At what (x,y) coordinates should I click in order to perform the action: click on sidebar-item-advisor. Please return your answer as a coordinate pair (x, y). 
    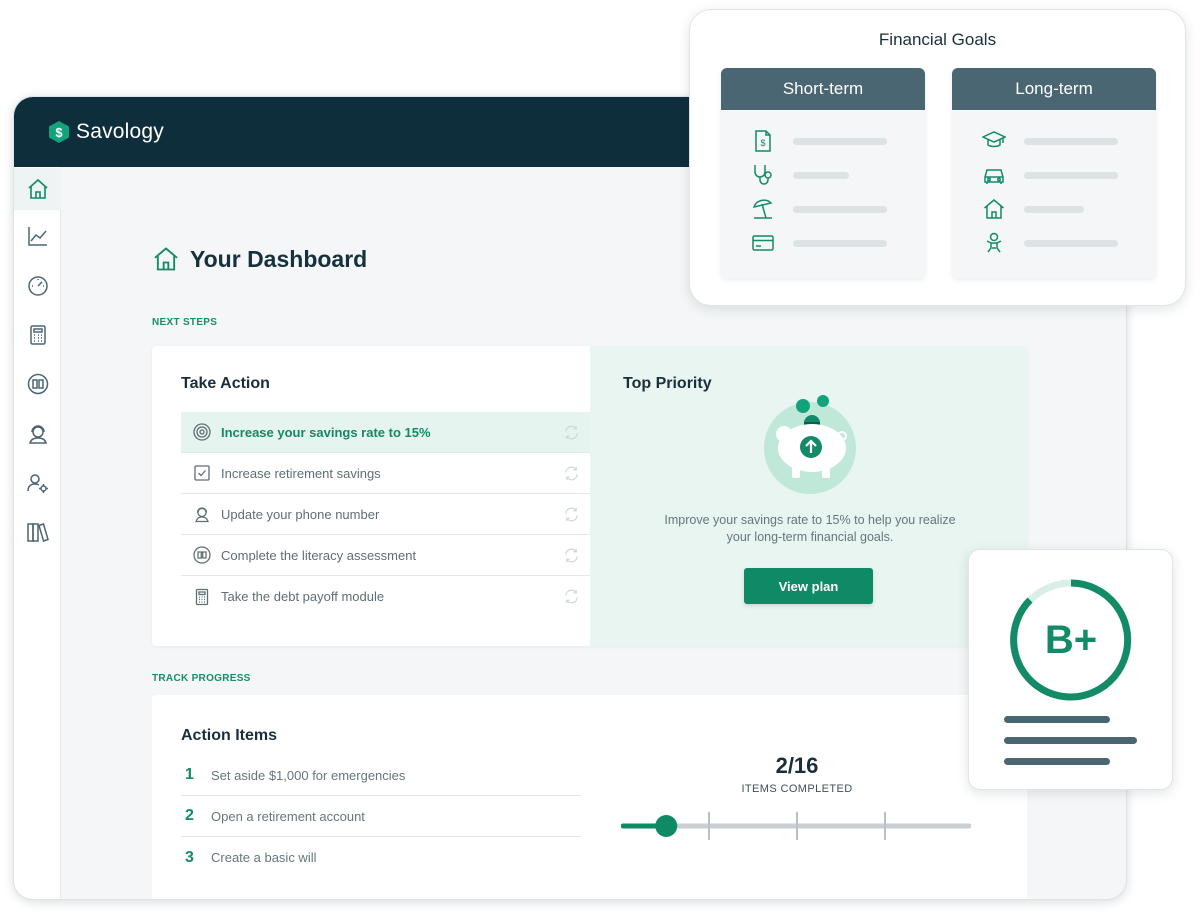
    Looking at the image, I should click on (37, 434).